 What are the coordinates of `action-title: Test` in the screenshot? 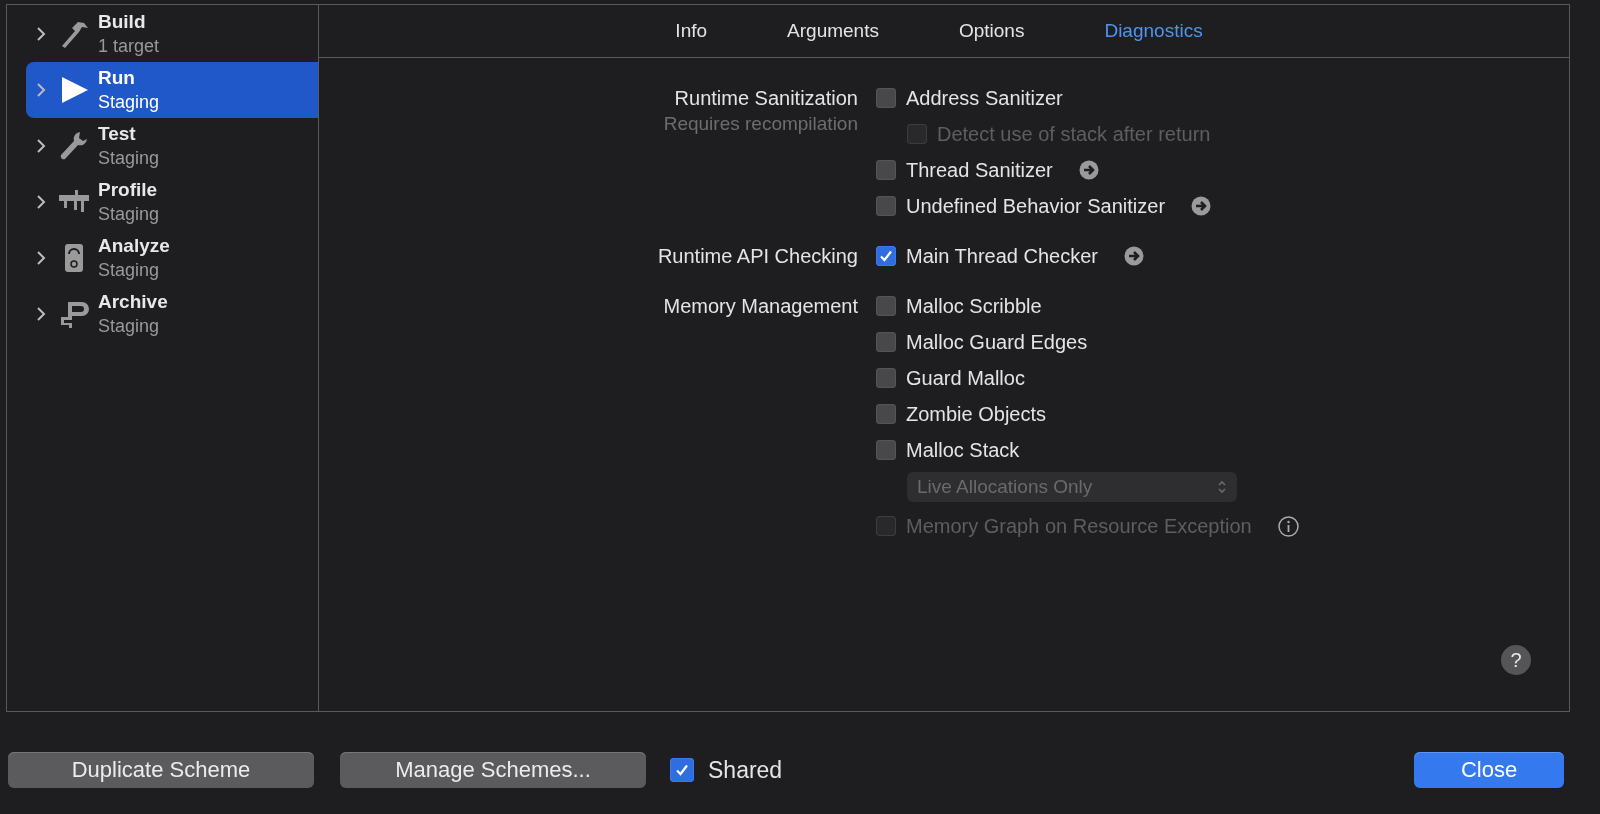 It's located at (117, 133).